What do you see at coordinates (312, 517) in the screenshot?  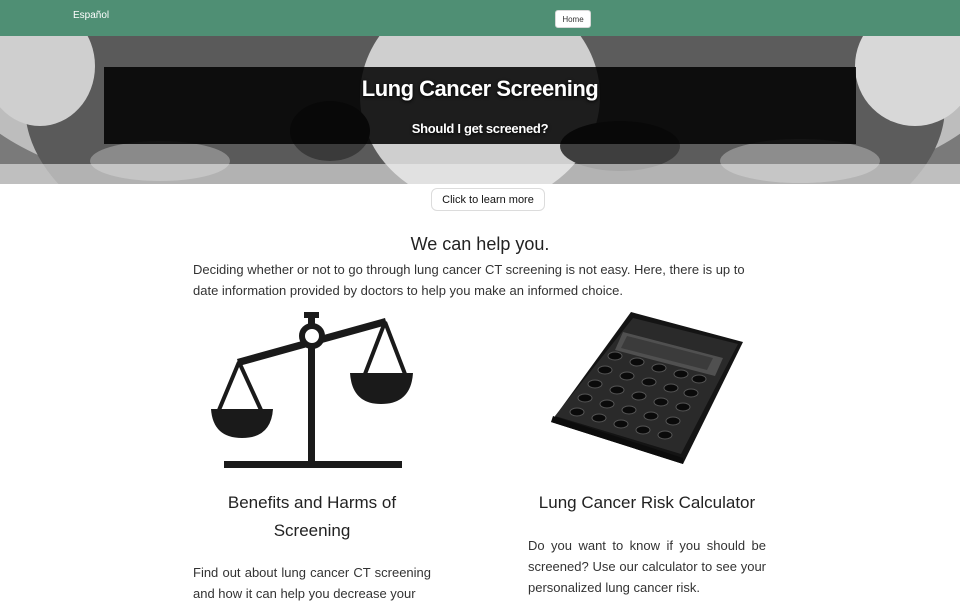 I see `card-title-benefits-harms: Benefits and Harms of Screening` at bounding box center [312, 517].